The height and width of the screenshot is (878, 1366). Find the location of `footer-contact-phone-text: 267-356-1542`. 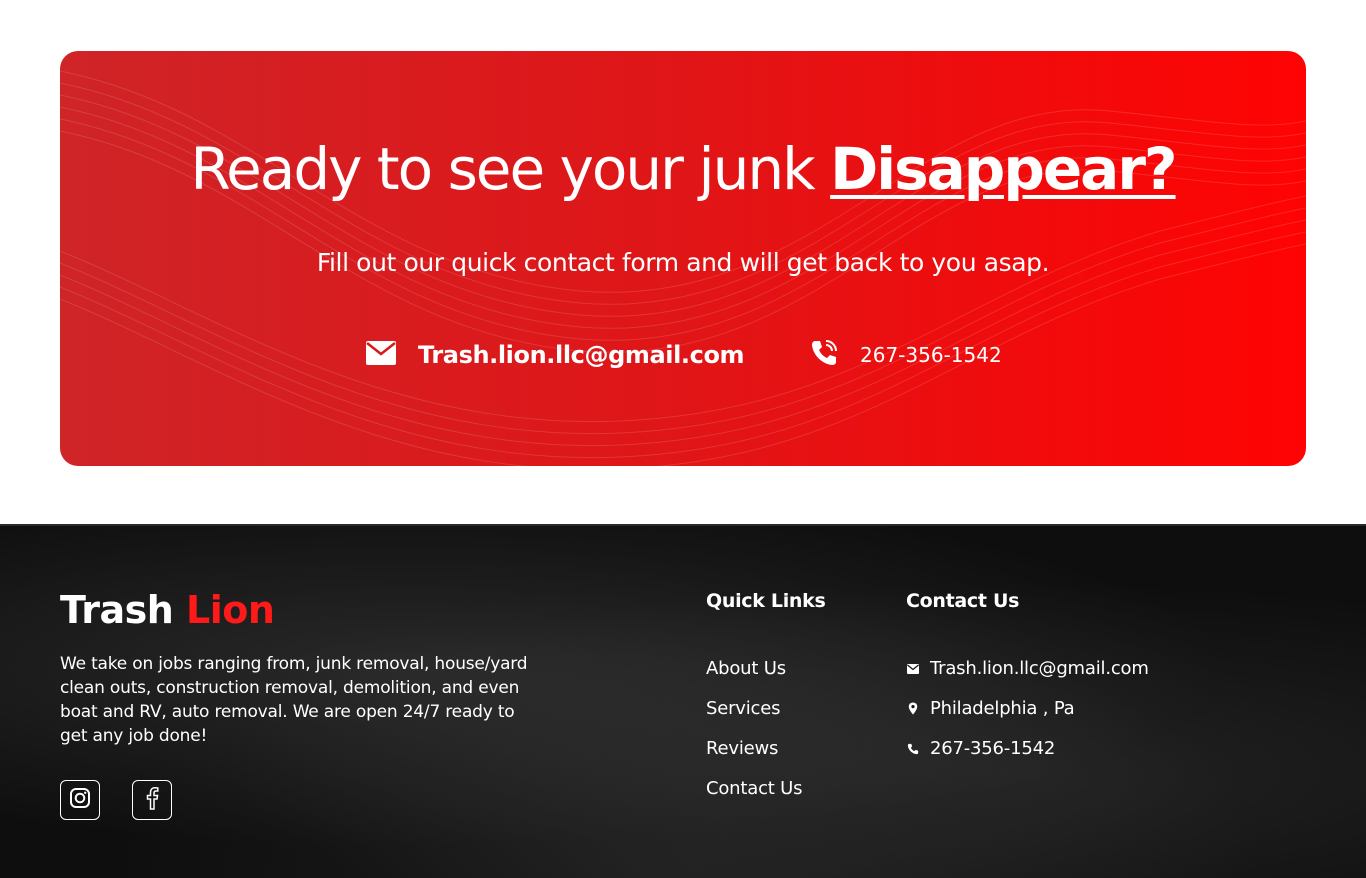

footer-contact-phone-text: 267-356-1542 is located at coordinates (993, 748).